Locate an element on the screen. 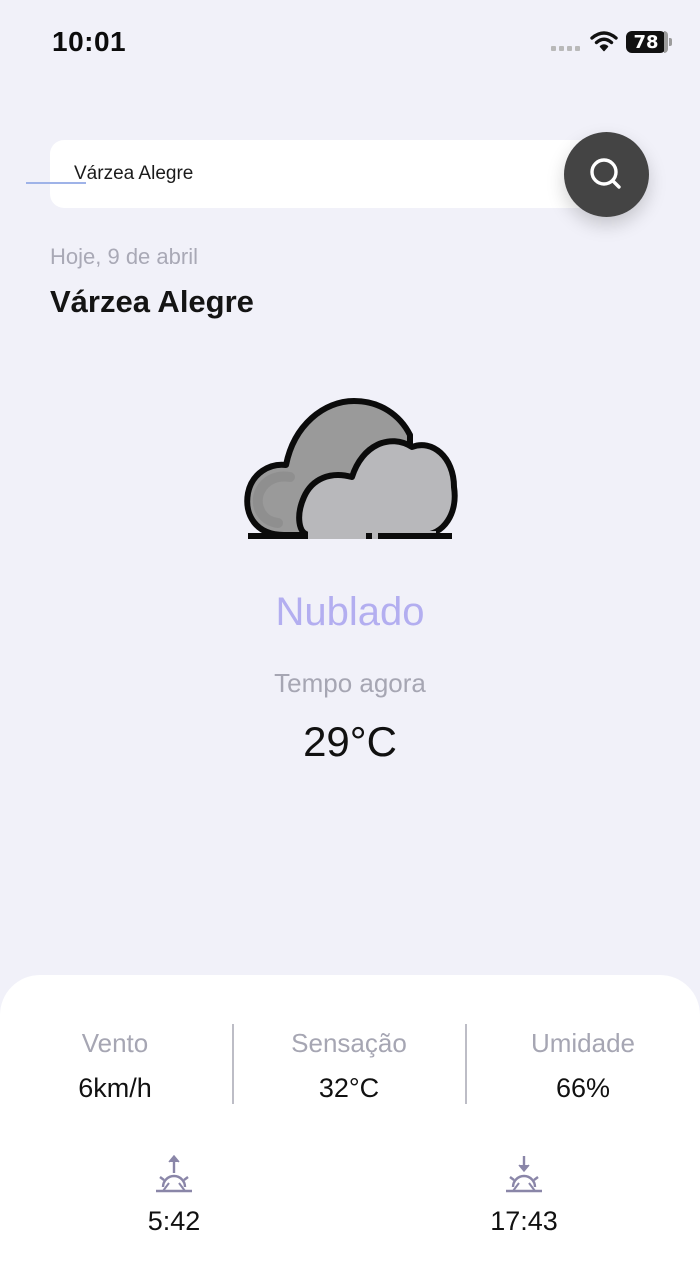 The width and height of the screenshot is (700, 1280). search-input is located at coordinates (309, 174).